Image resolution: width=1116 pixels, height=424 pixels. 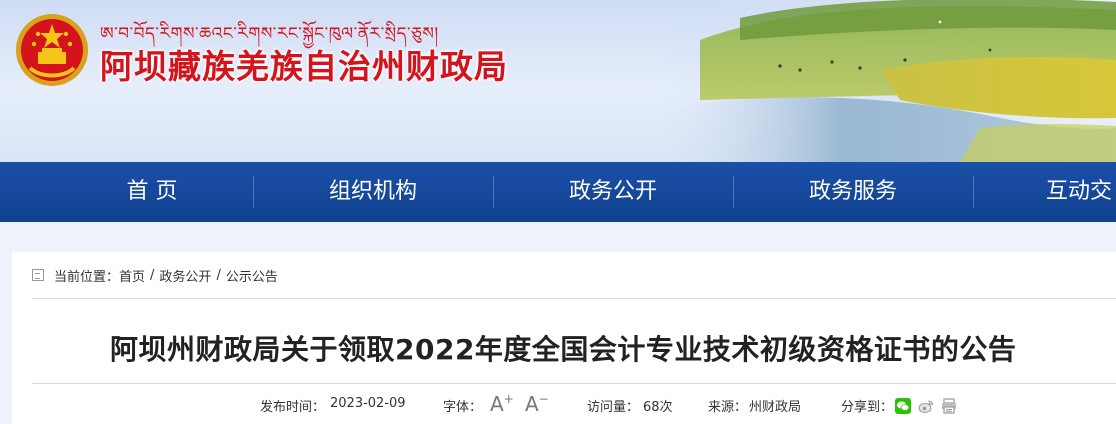 I want to click on breadcrumb-announcements-link: 公示公告, so click(x=252, y=275).